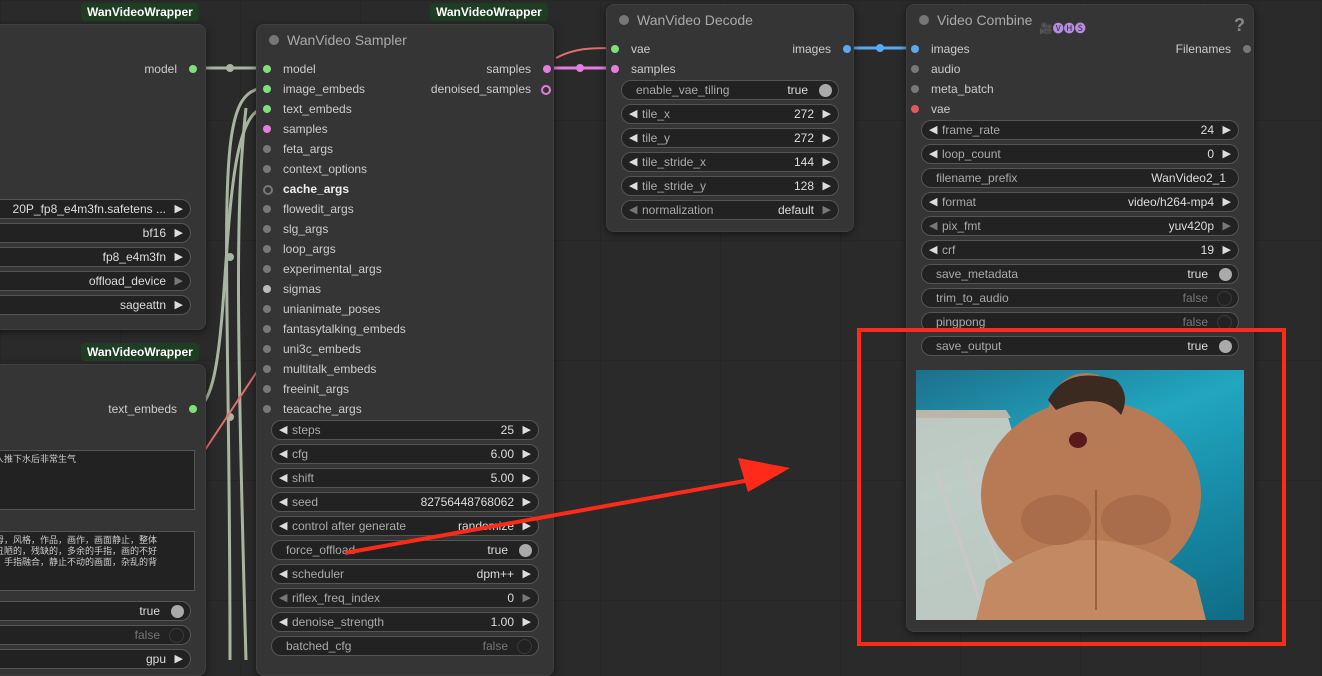 The width and height of the screenshot is (1322, 676). I want to click on decode-tile-x: ◀ ▶ tile_x 272, so click(730, 114).